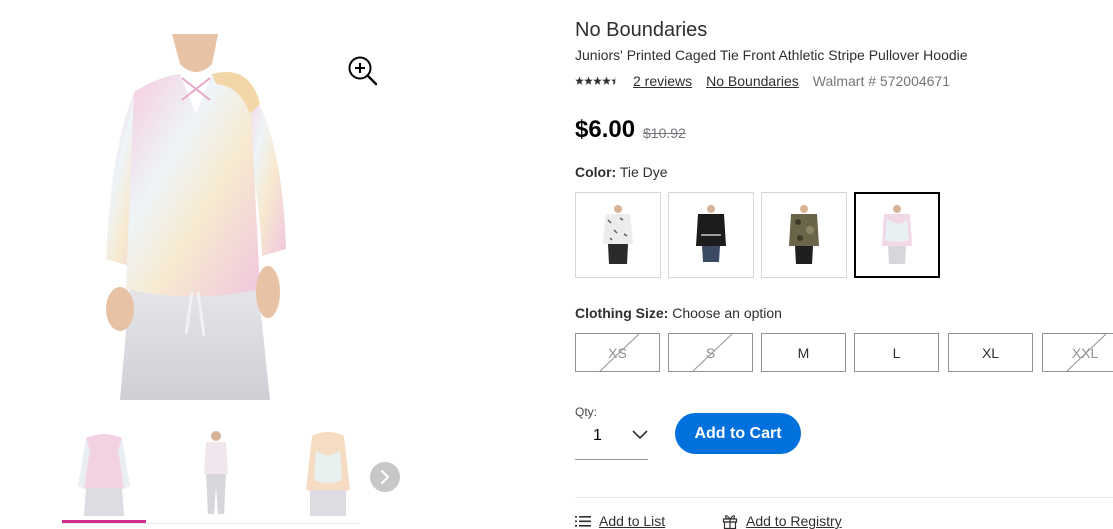 The image size is (1113, 529). What do you see at coordinates (195, 217) in the screenshot?
I see `main-product-image` at bounding box center [195, 217].